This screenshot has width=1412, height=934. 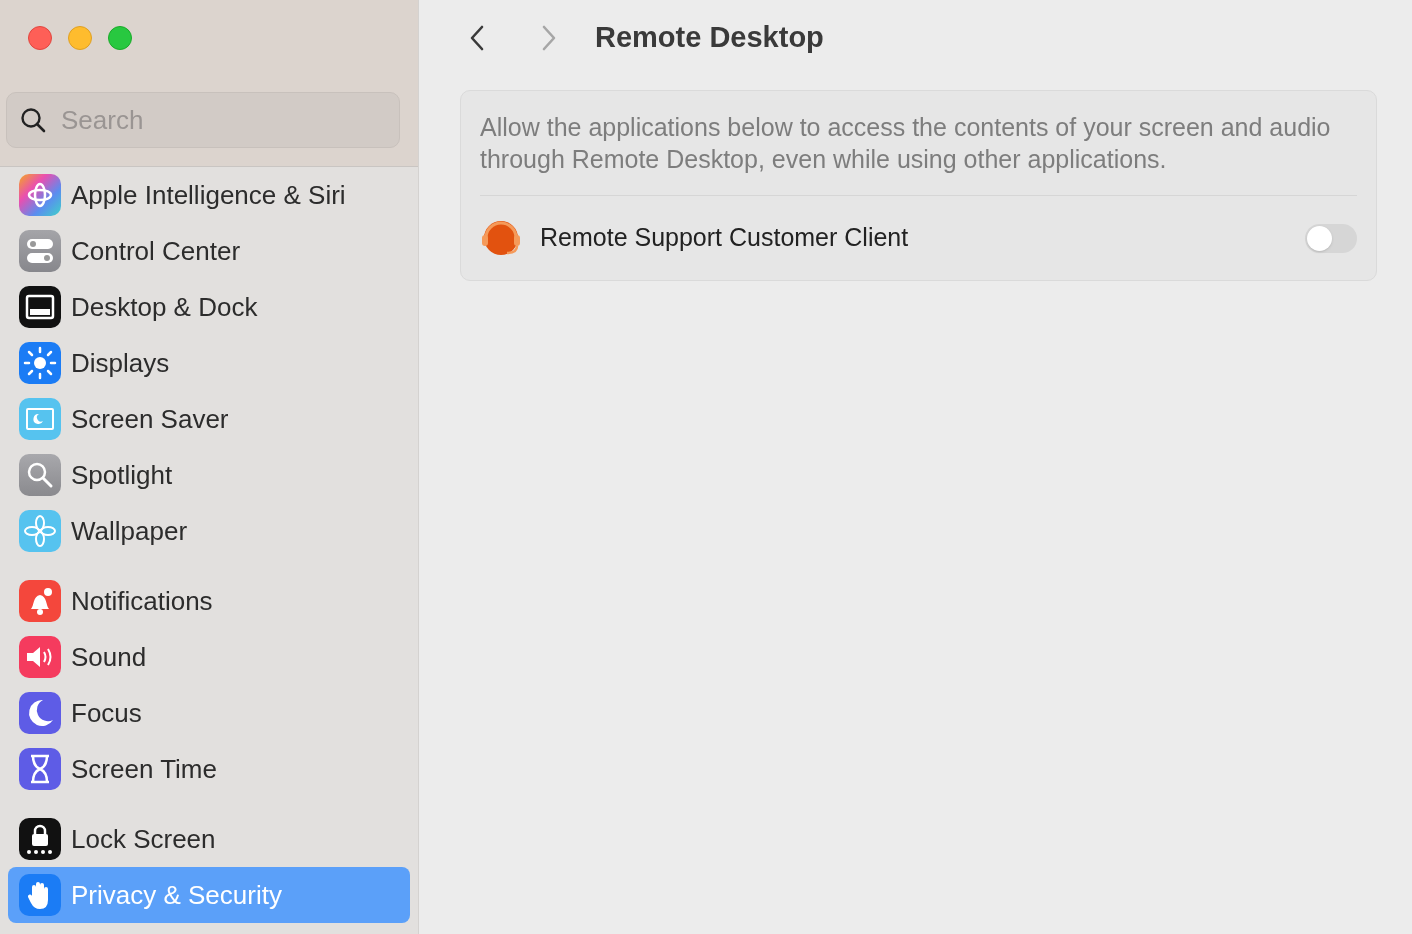 What do you see at coordinates (918, 143) in the screenshot?
I see `description-text: Allow the applications below to access the contents of your screen and audio through Remote Desktop, even while using other applications.` at bounding box center [918, 143].